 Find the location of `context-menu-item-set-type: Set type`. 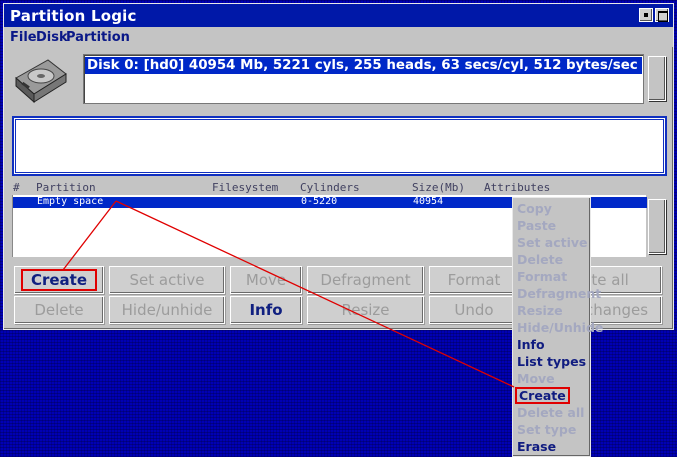

context-menu-item-set-type: Set type is located at coordinates (546, 429).